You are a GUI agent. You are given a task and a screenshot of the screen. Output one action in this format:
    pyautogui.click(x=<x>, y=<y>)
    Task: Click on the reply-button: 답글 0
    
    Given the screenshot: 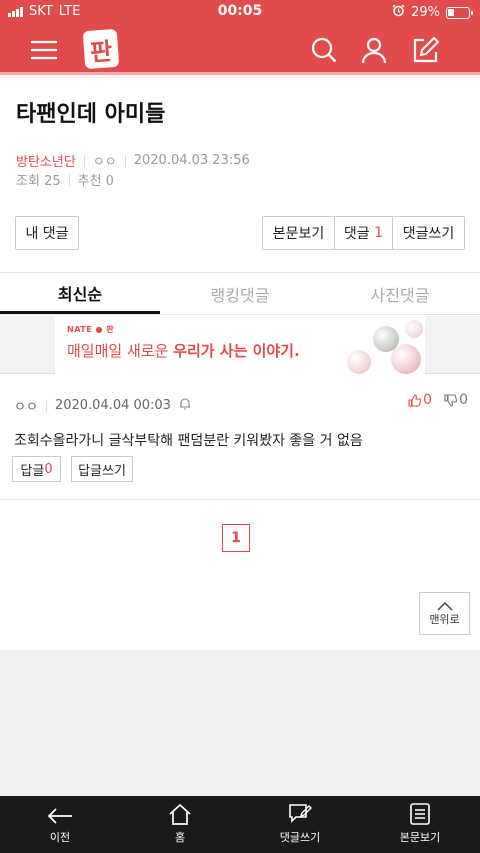 What is the action you would take?
    pyautogui.click(x=36, y=469)
    